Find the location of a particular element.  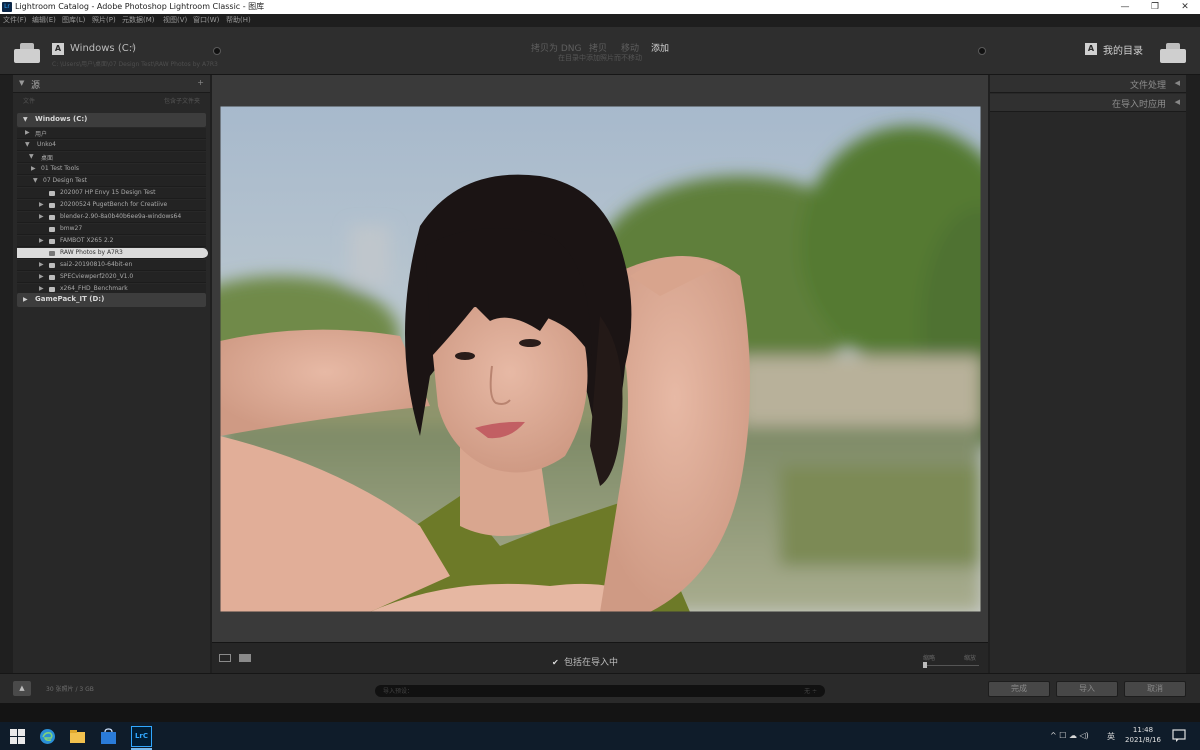

cancel-button: 取消 is located at coordinates (1155, 689).